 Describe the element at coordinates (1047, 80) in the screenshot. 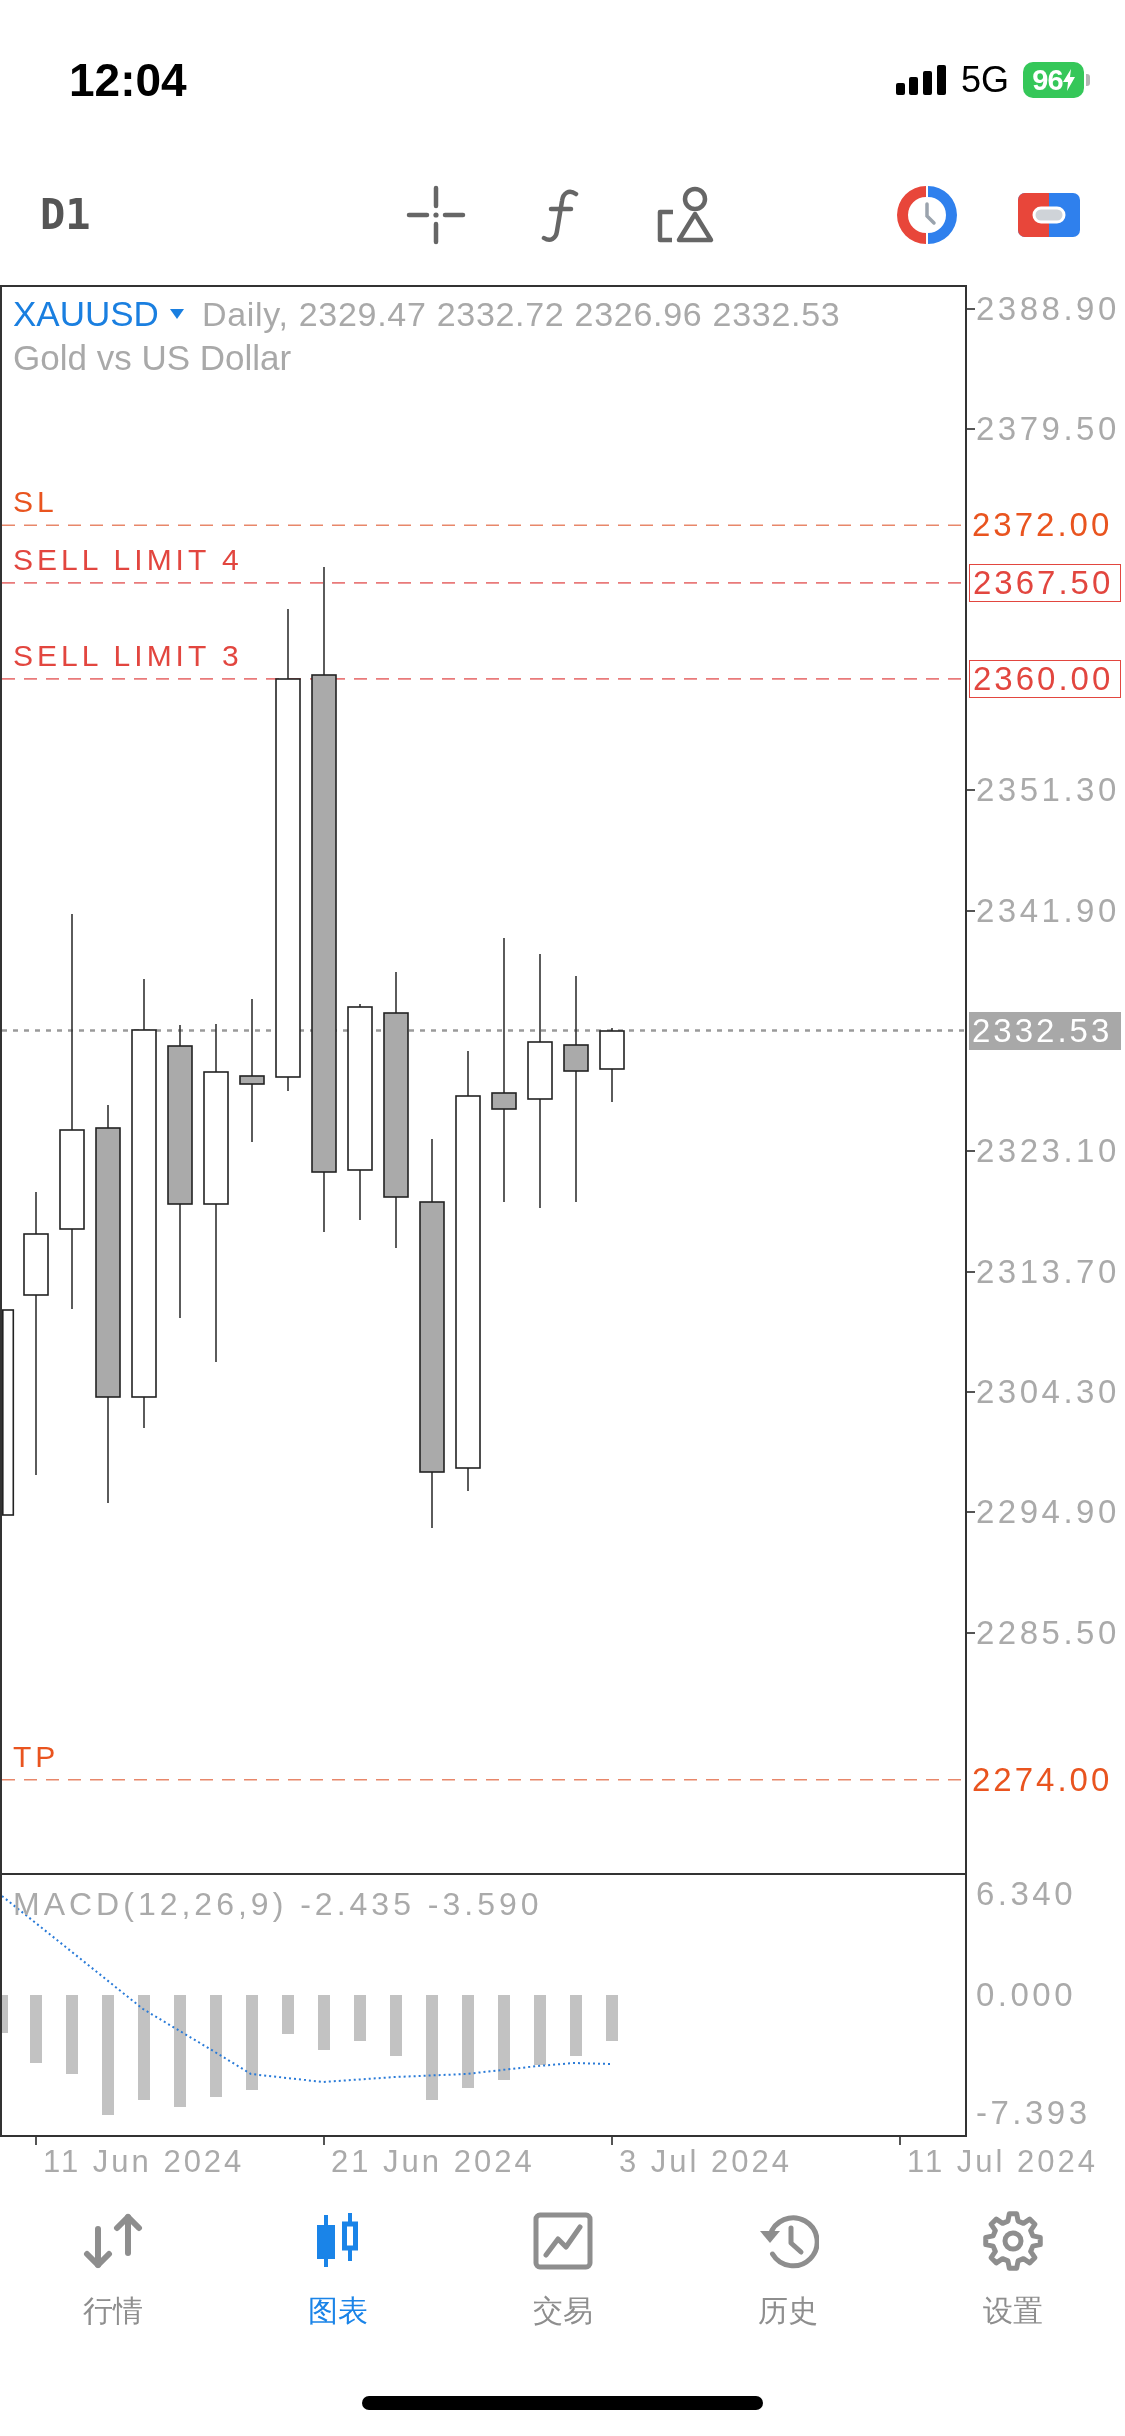

I see `battery-percent: 96` at that location.